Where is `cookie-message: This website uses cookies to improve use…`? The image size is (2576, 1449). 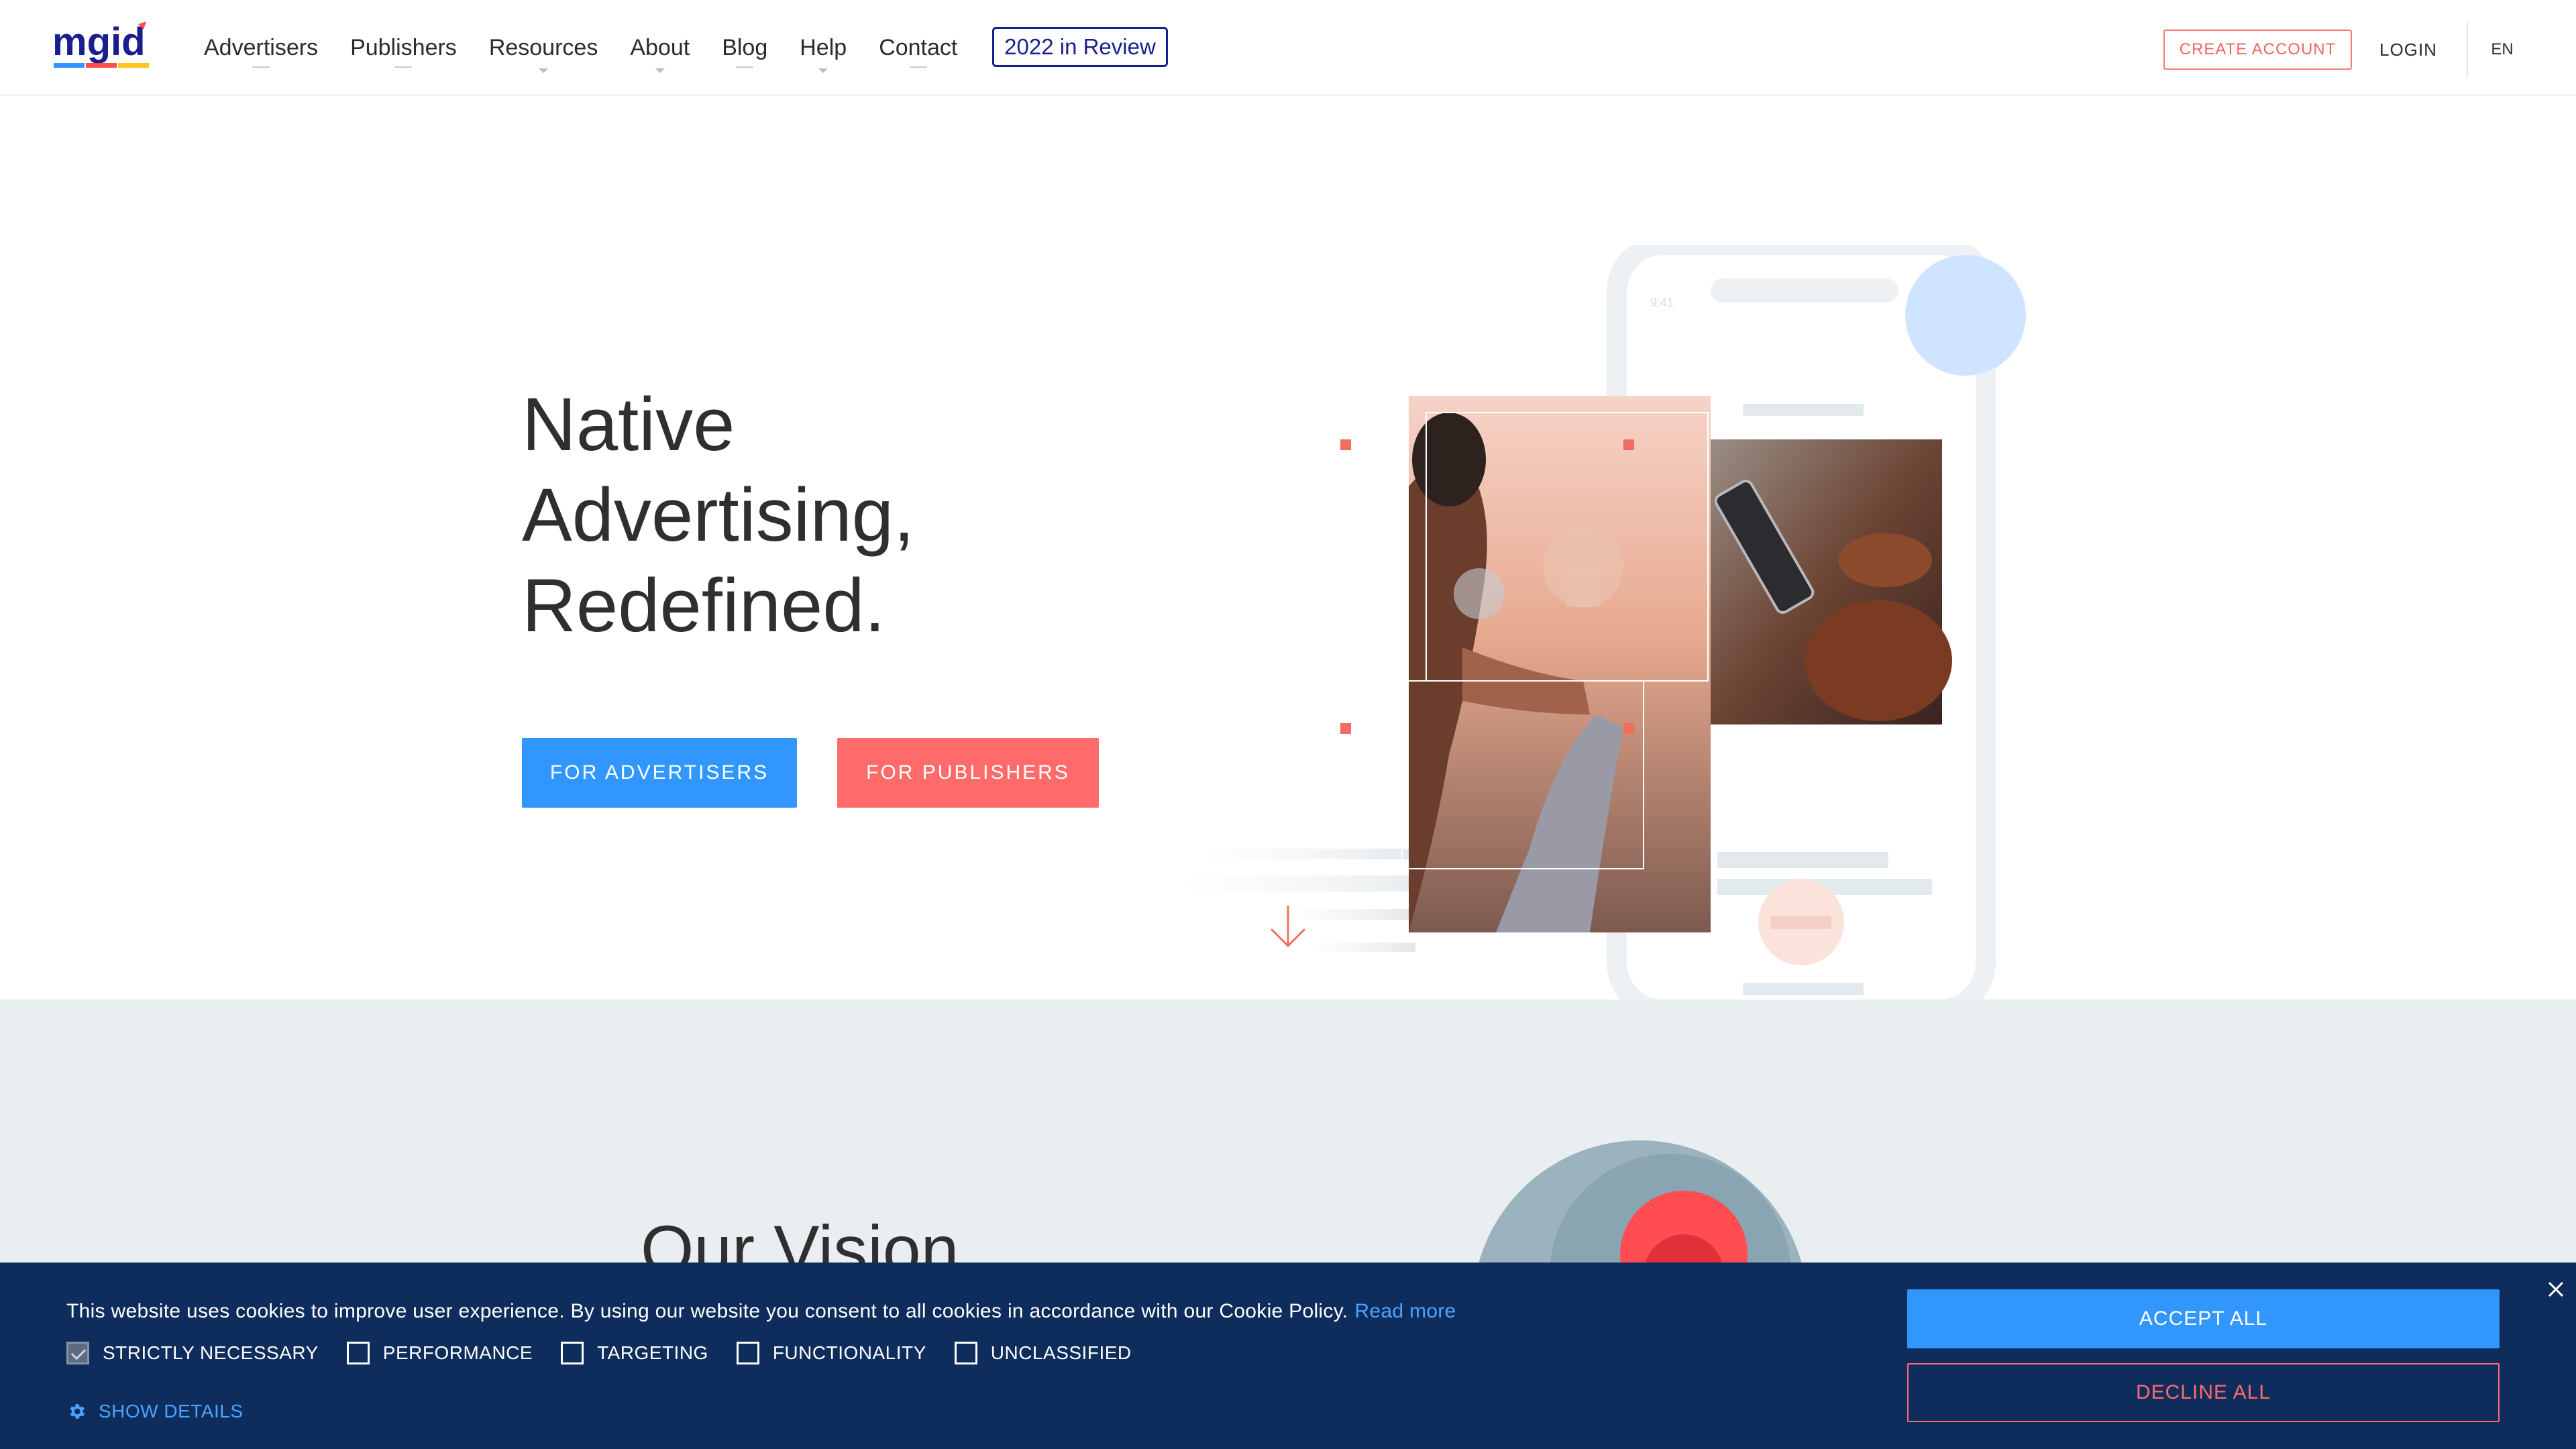
cookie-message: This website uses cookies to improve use… is located at coordinates (761, 1311).